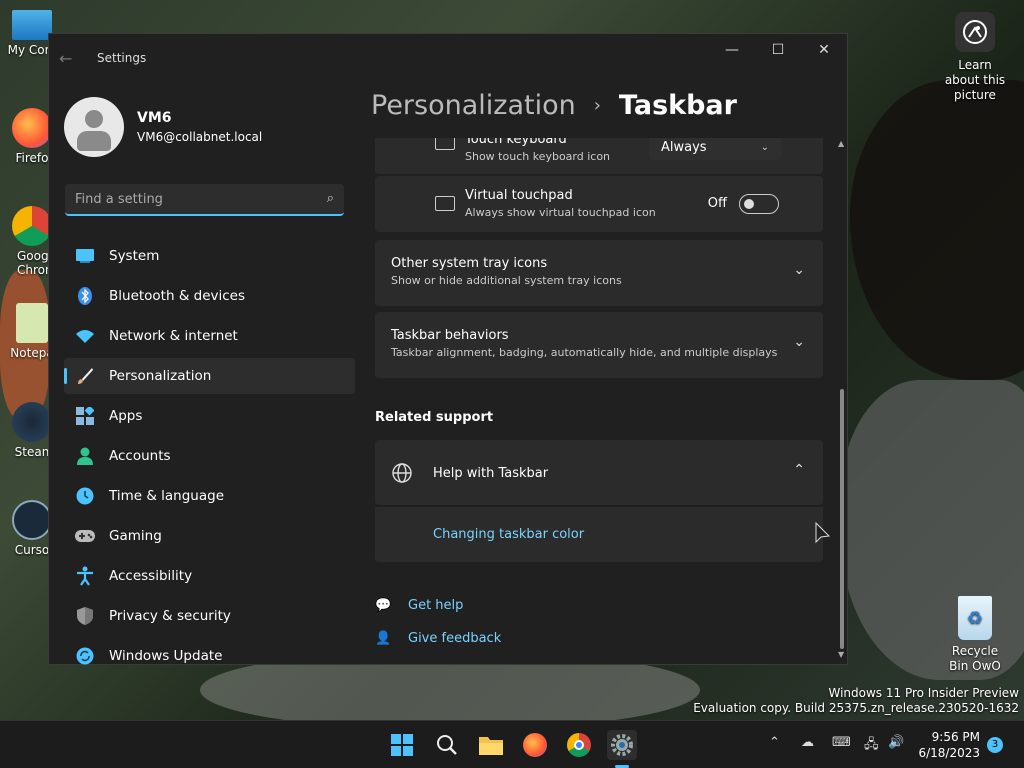 The width and height of the screenshot is (1024, 768). I want to click on search-box: ⌕, so click(204, 200).